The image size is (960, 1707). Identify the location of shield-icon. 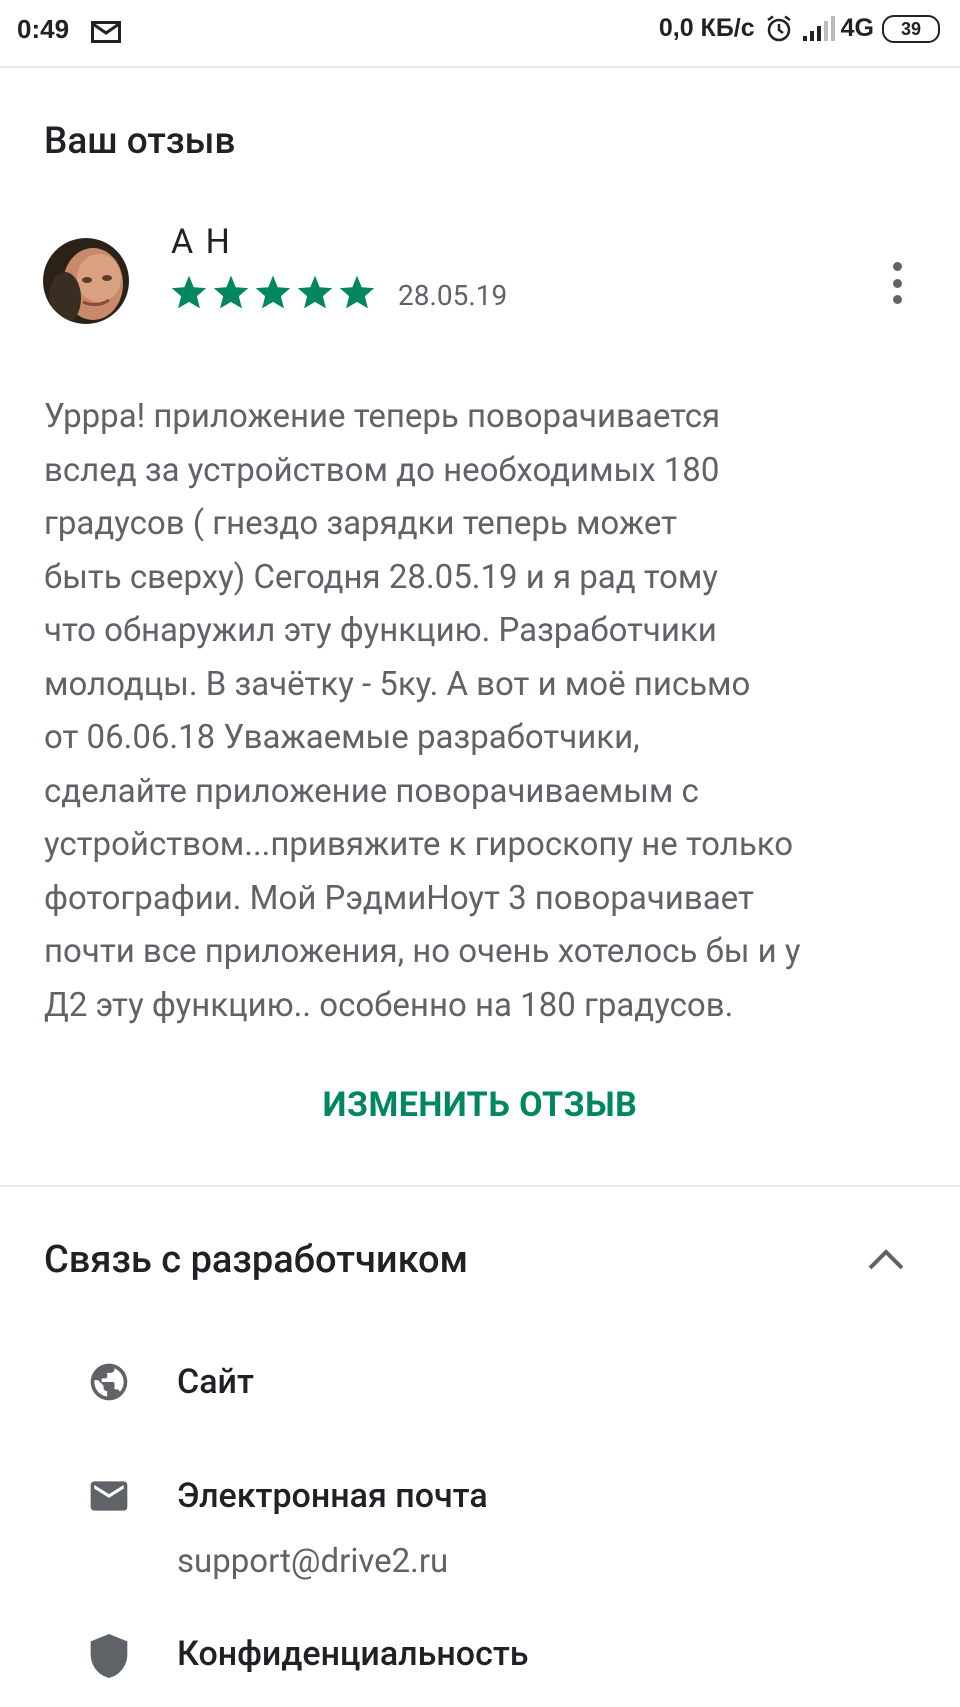
(109, 1656).